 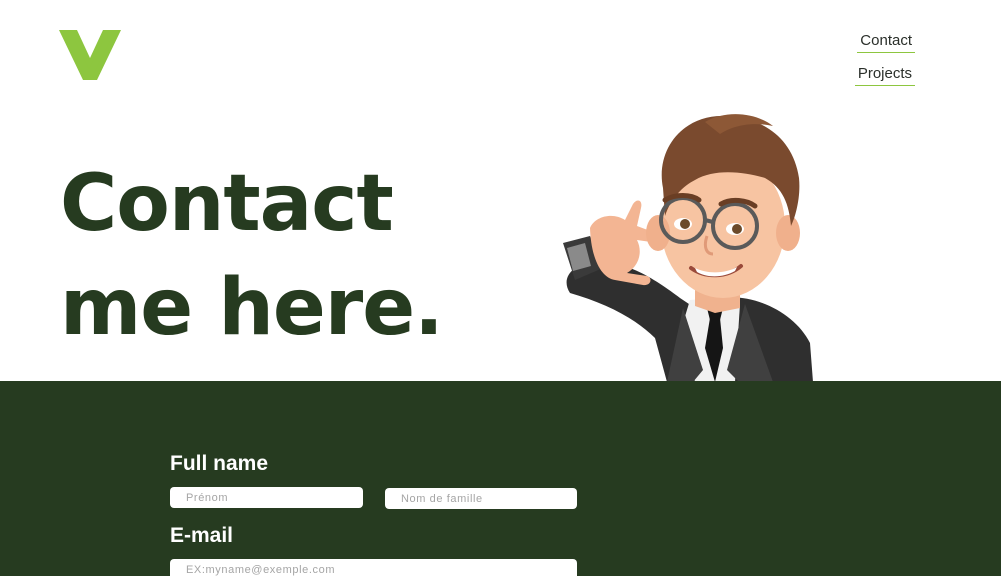 I want to click on email-label: E-mail, so click(x=202, y=535).